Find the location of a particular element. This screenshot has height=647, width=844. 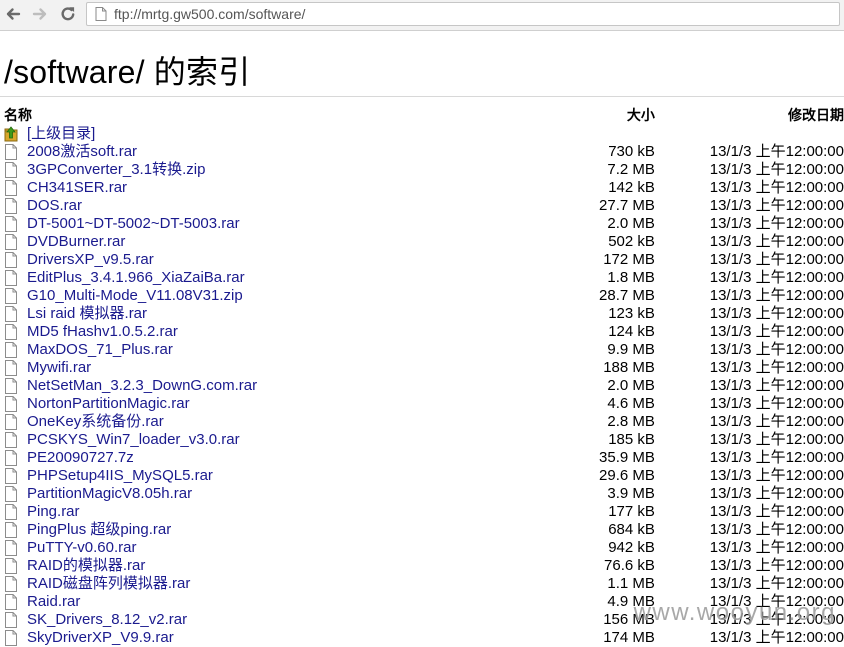

forward-button is located at coordinates (40, 14).